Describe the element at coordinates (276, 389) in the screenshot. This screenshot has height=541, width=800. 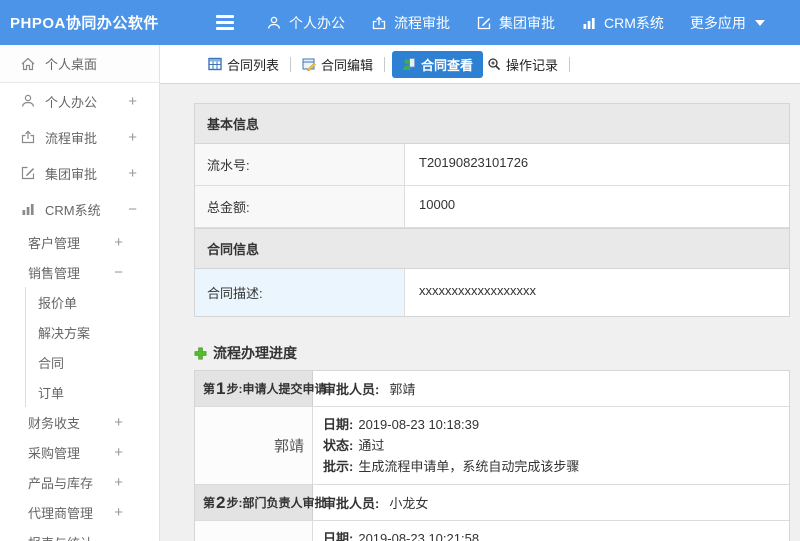
I see `step-post: 步:申请人提交申请` at that location.